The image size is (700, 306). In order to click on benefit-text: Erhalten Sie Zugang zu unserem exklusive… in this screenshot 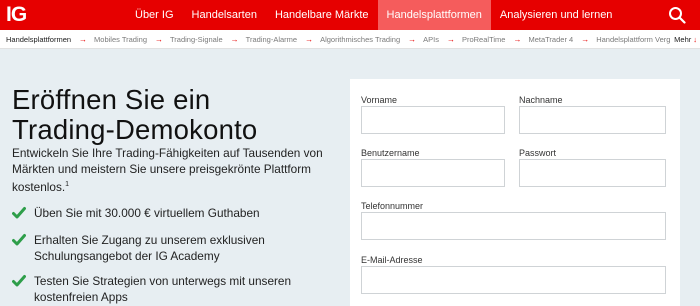, I will do `click(149, 248)`.